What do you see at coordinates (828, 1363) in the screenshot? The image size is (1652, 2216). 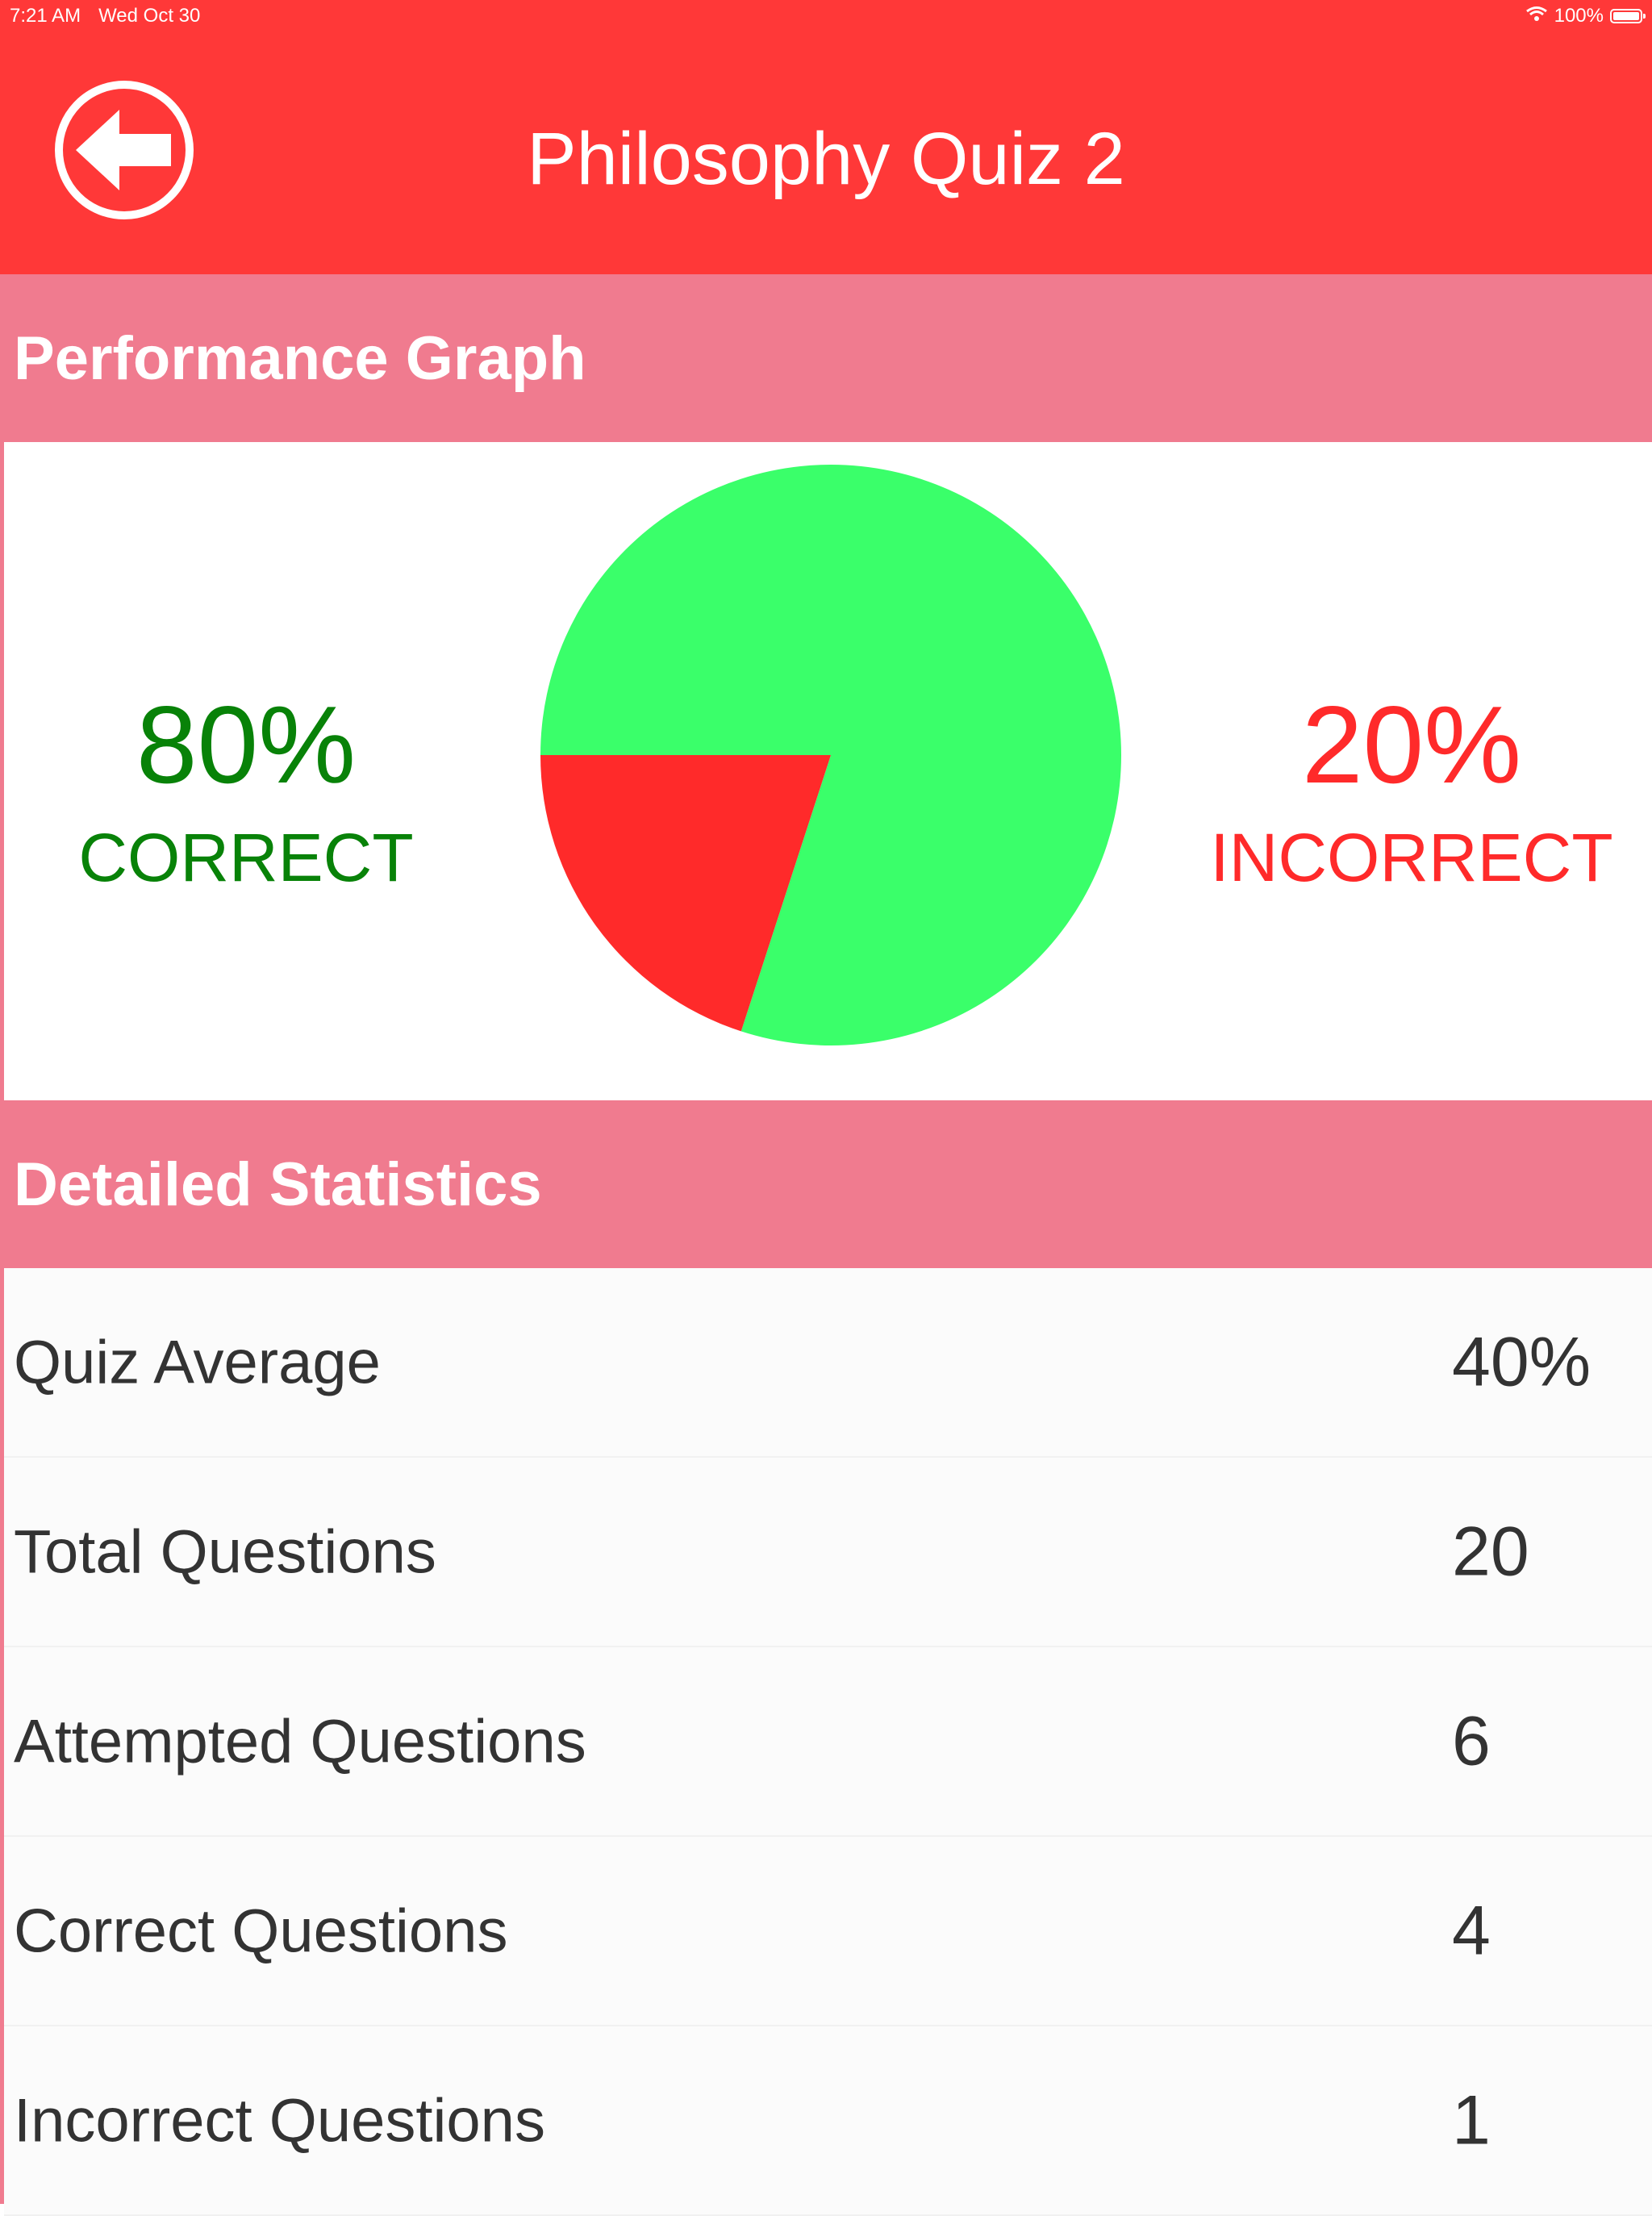 I see `stat-row-quiz-average: Quiz Average 40%` at bounding box center [828, 1363].